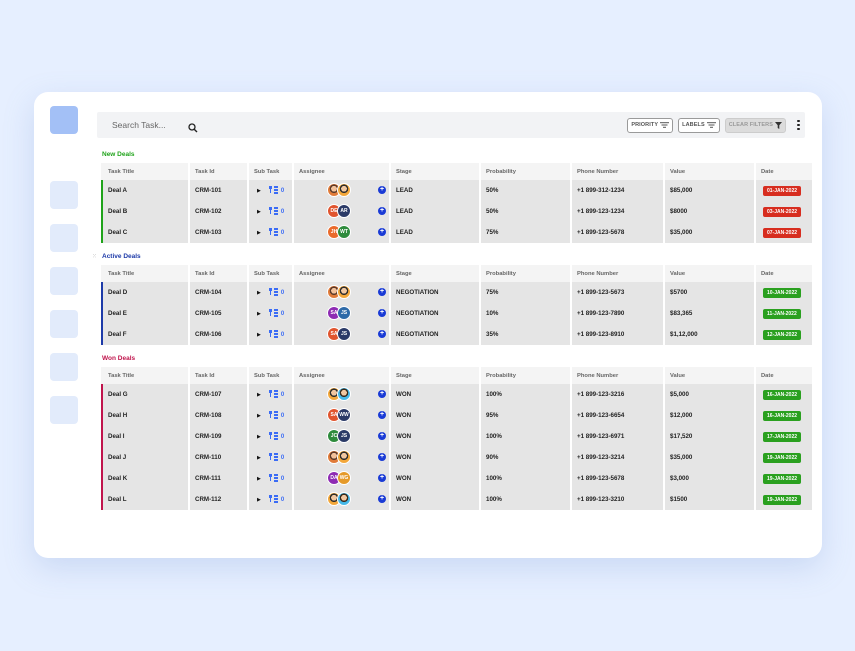  What do you see at coordinates (144, 232) in the screenshot?
I see `task-title-cell: Deal C` at bounding box center [144, 232].